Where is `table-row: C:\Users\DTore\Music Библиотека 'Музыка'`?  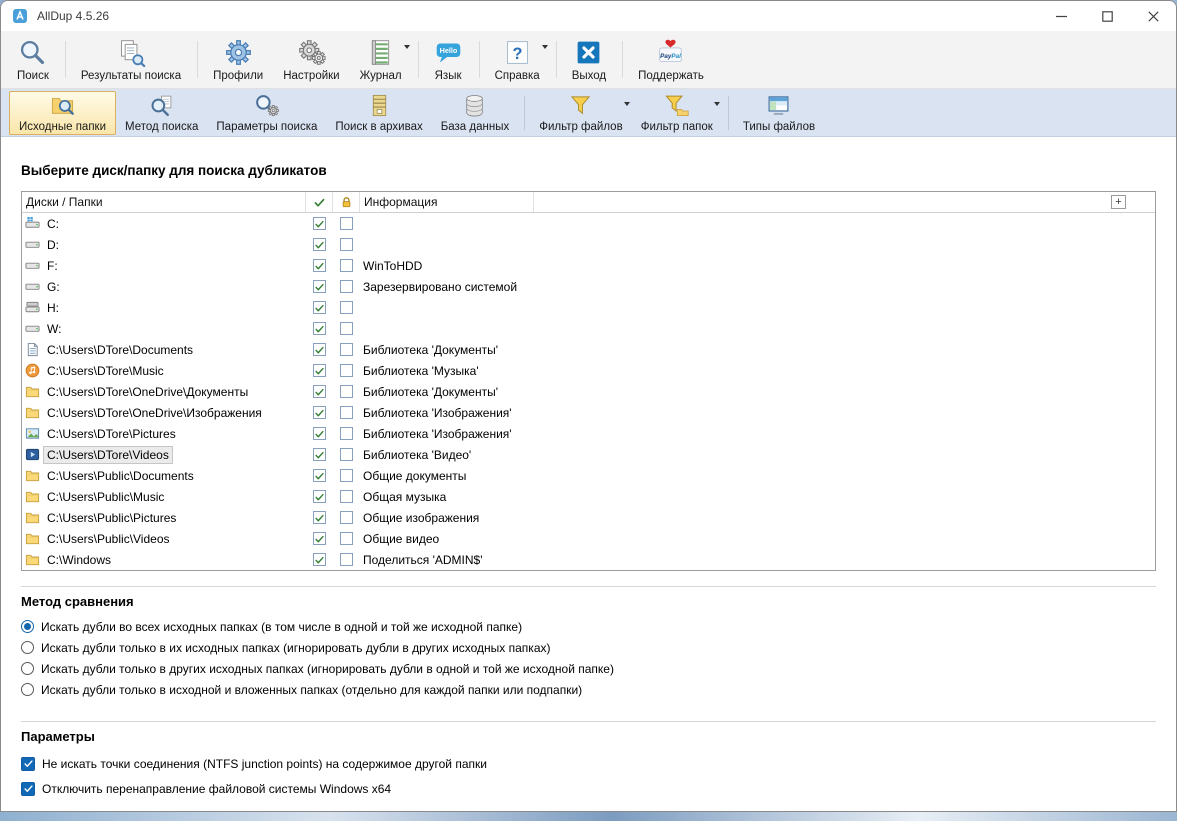
table-row: C:\Users\DTore\Music Библиотека 'Музыка' is located at coordinates (588, 370).